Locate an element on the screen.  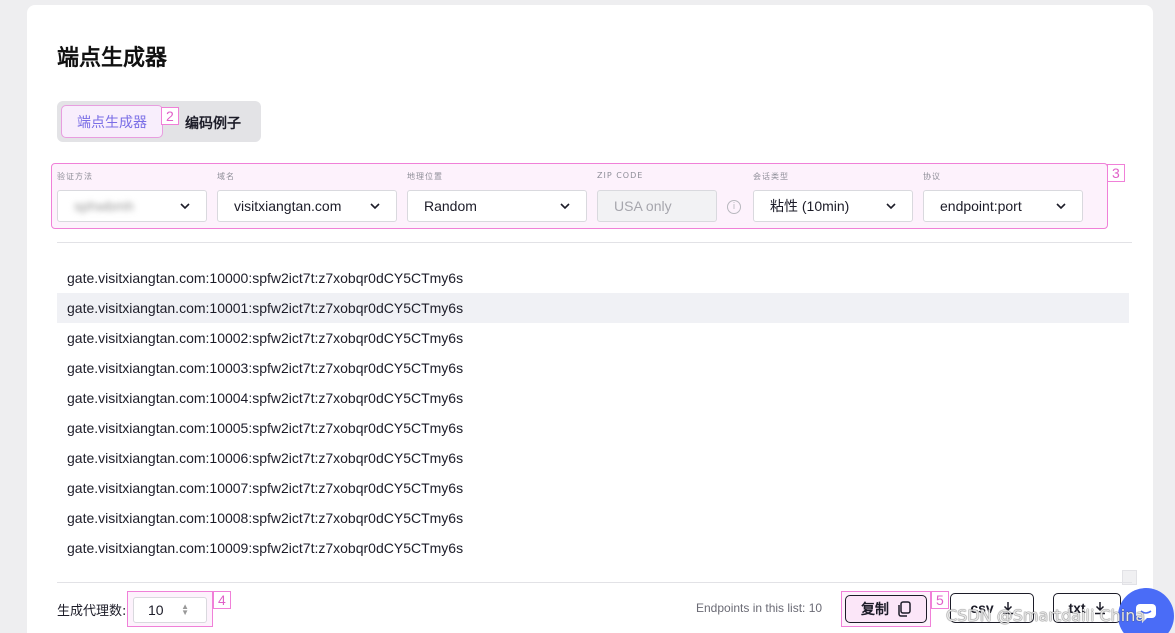
domain-label: 域名 is located at coordinates (226, 176).